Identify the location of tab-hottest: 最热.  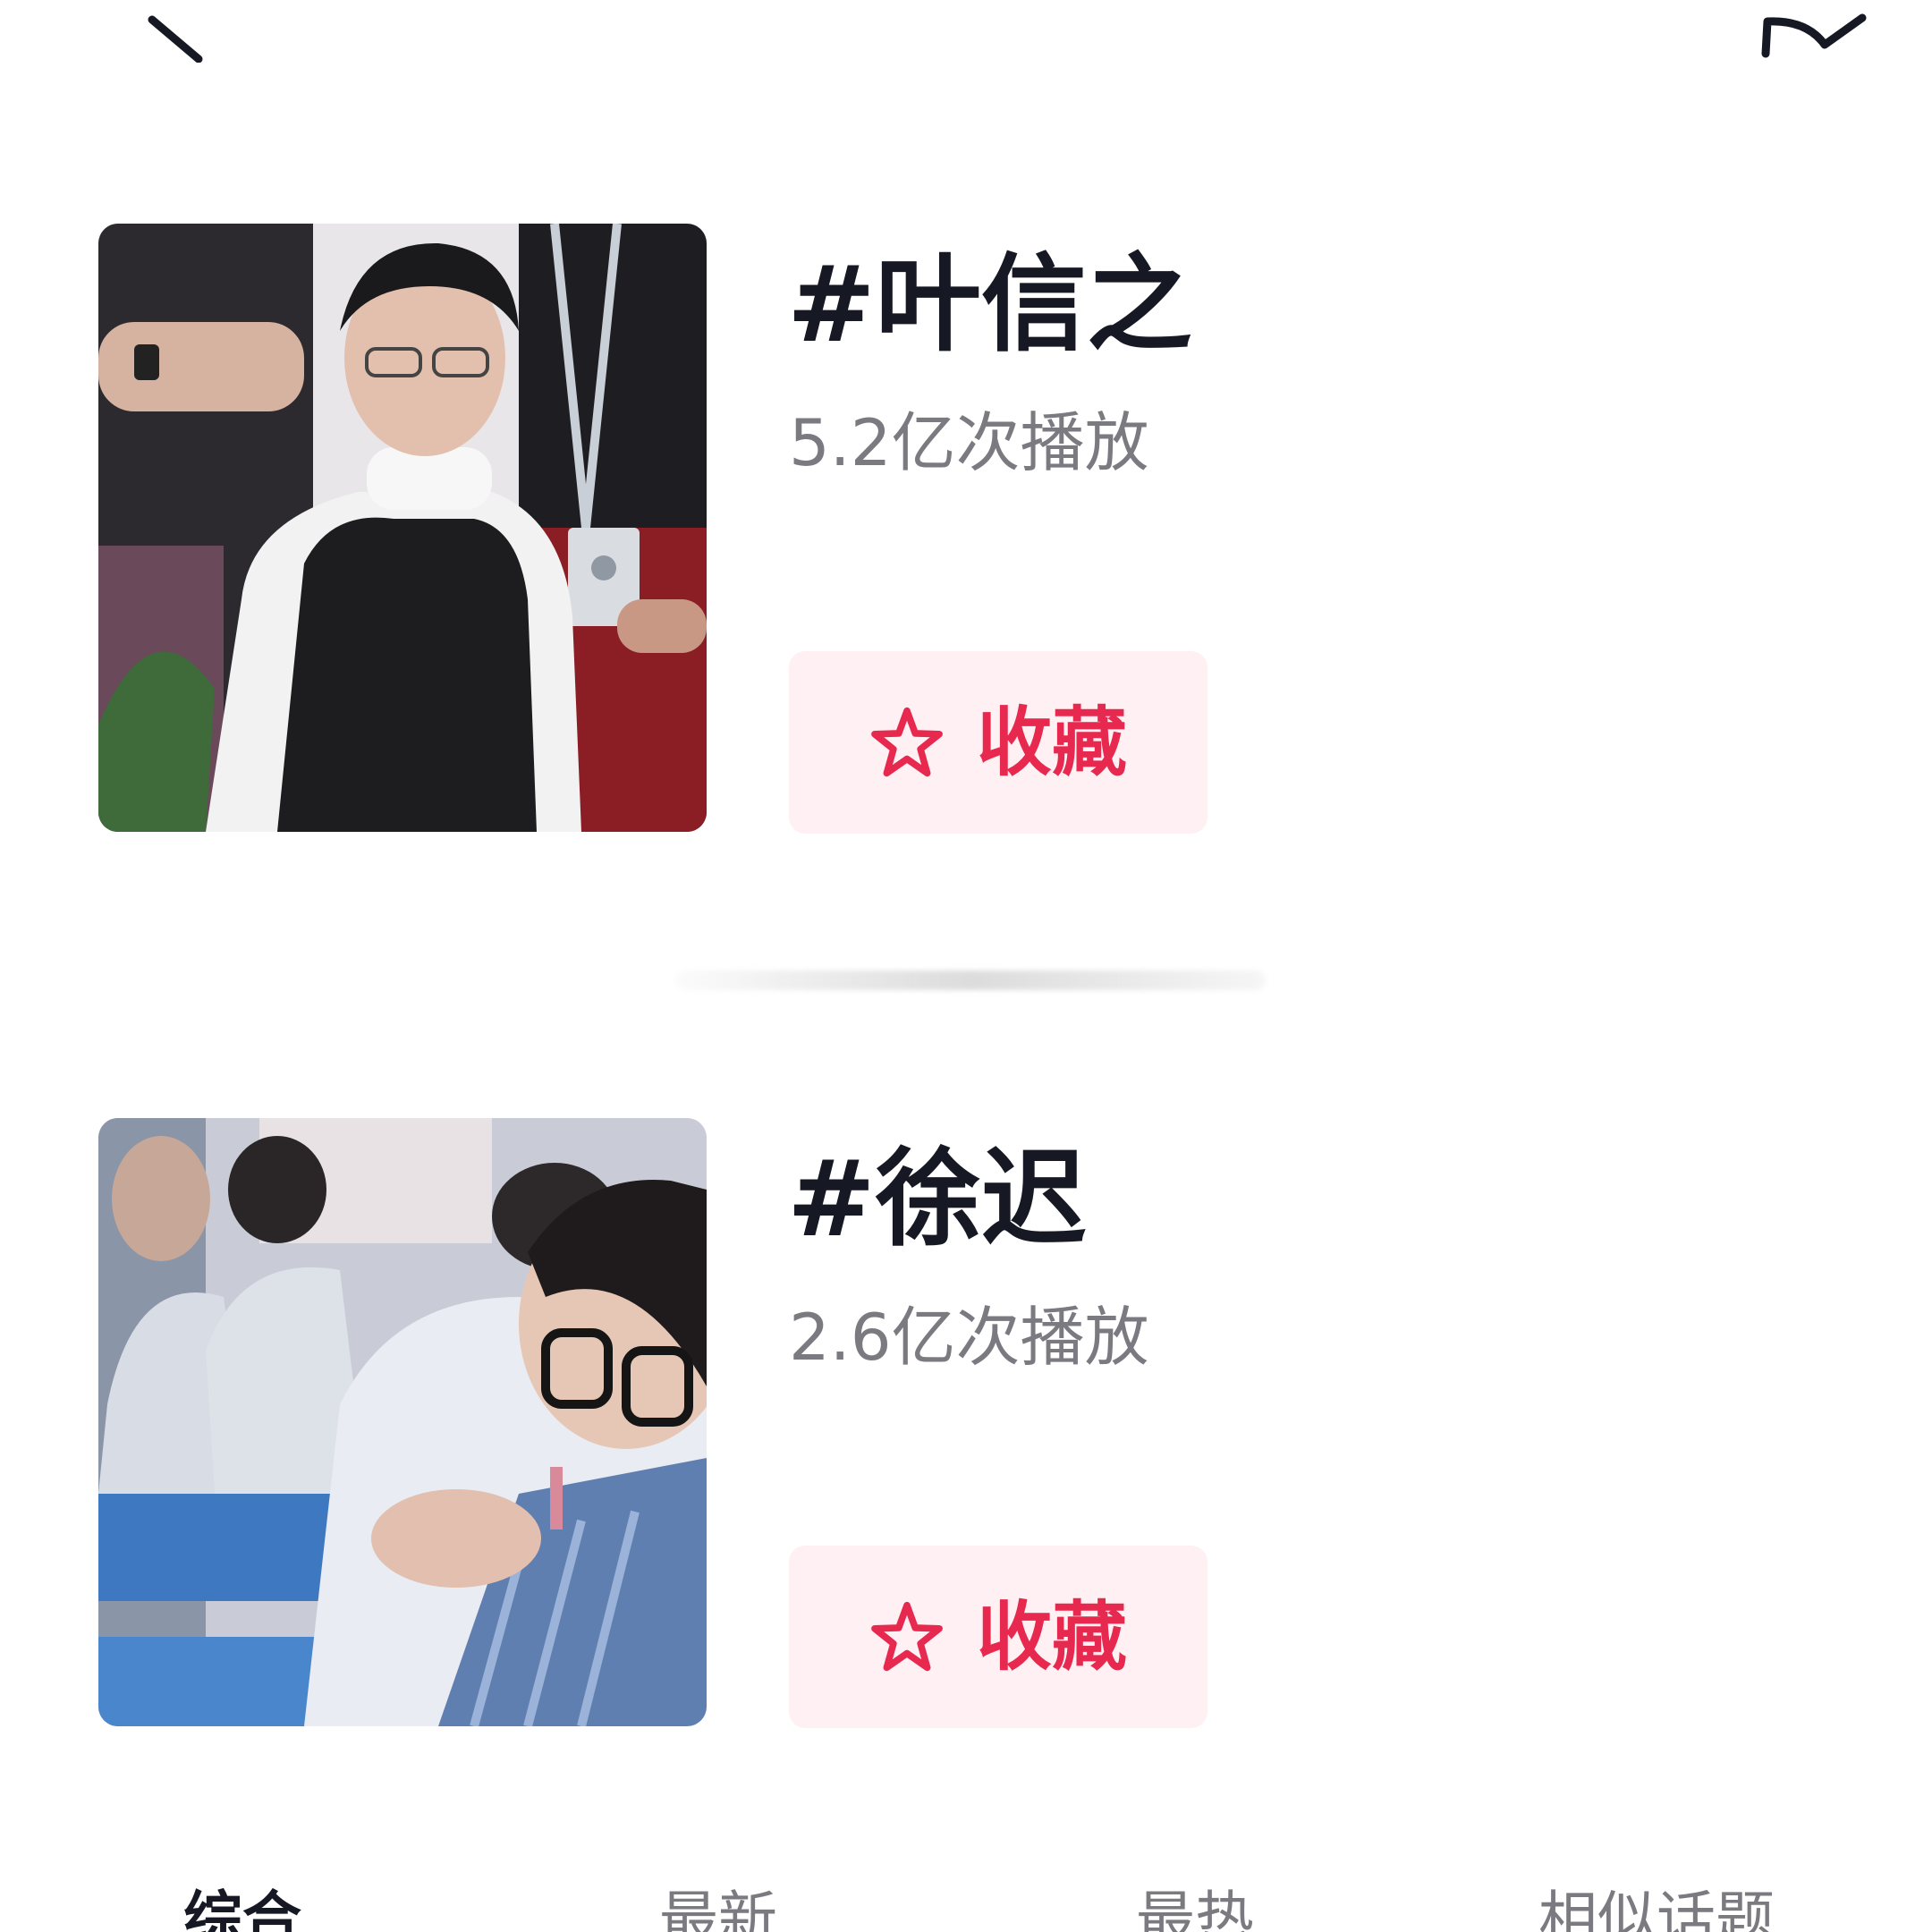
(1195, 1908).